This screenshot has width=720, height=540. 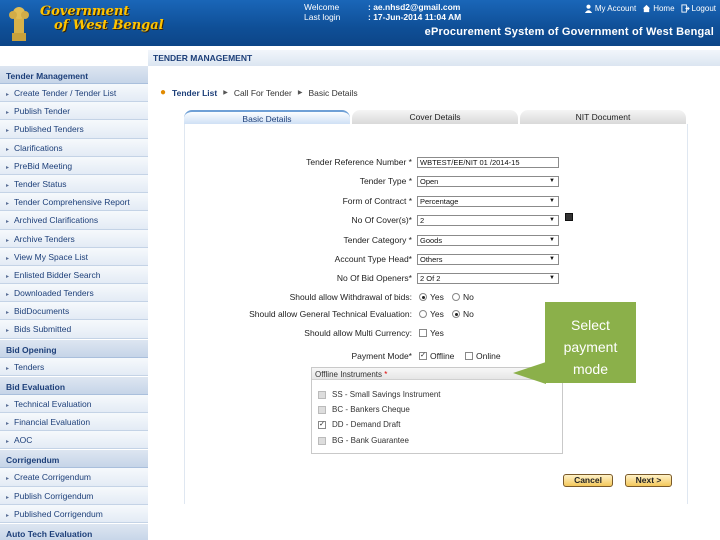 I want to click on multi-currency-option: Yes, so click(x=431, y=333).